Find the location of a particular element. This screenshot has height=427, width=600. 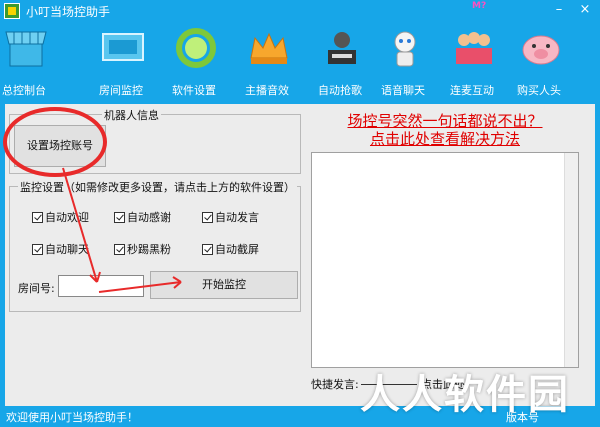

window-title: 小叮当场控助手 is located at coordinates (68, 11).